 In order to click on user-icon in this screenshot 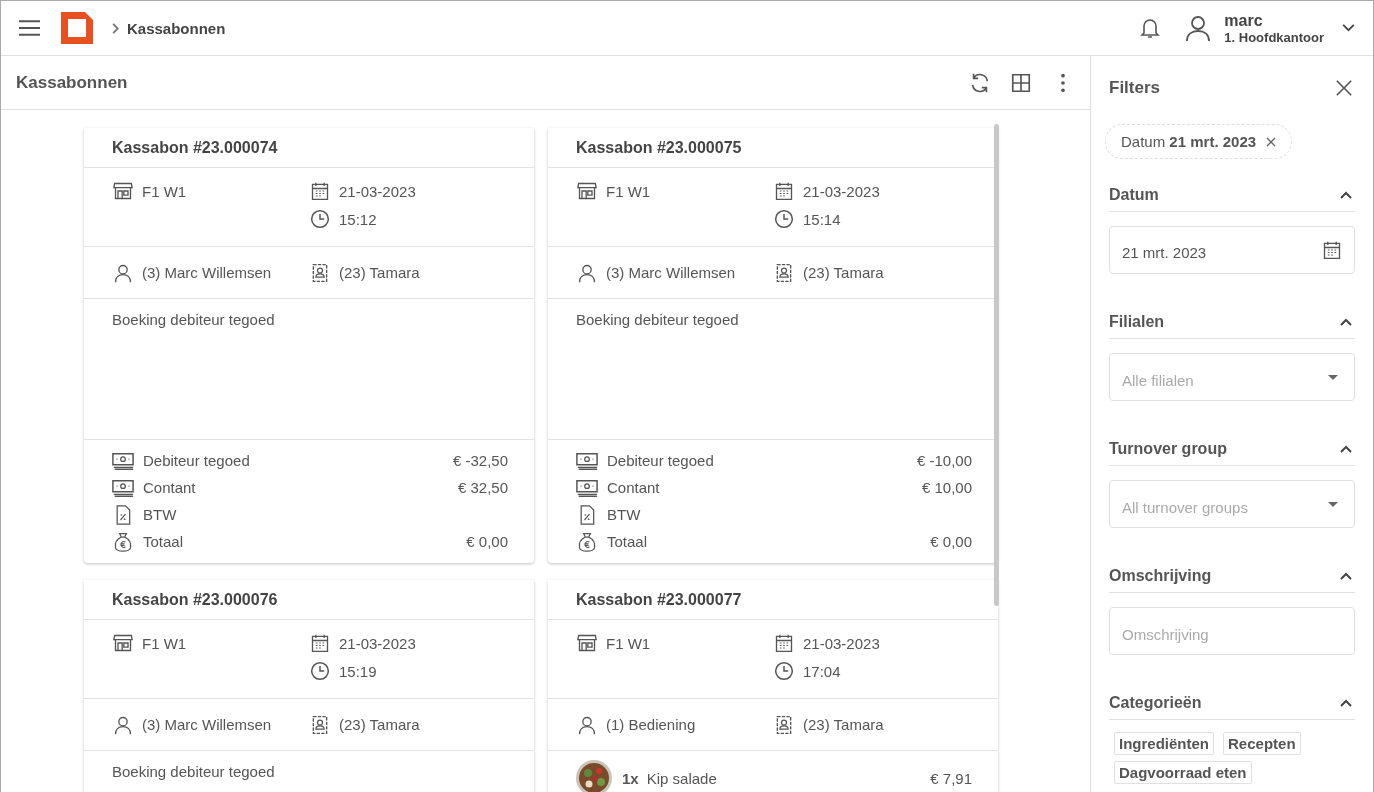, I will do `click(1198, 28)`.